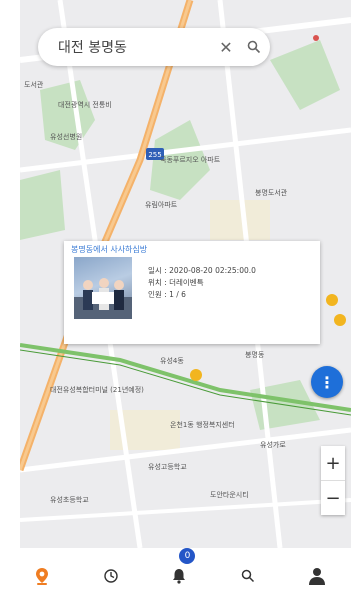 The image size is (351, 603). I want to click on popup-date: 일시 : 2020-08-20 02:25:00.0, so click(202, 270).